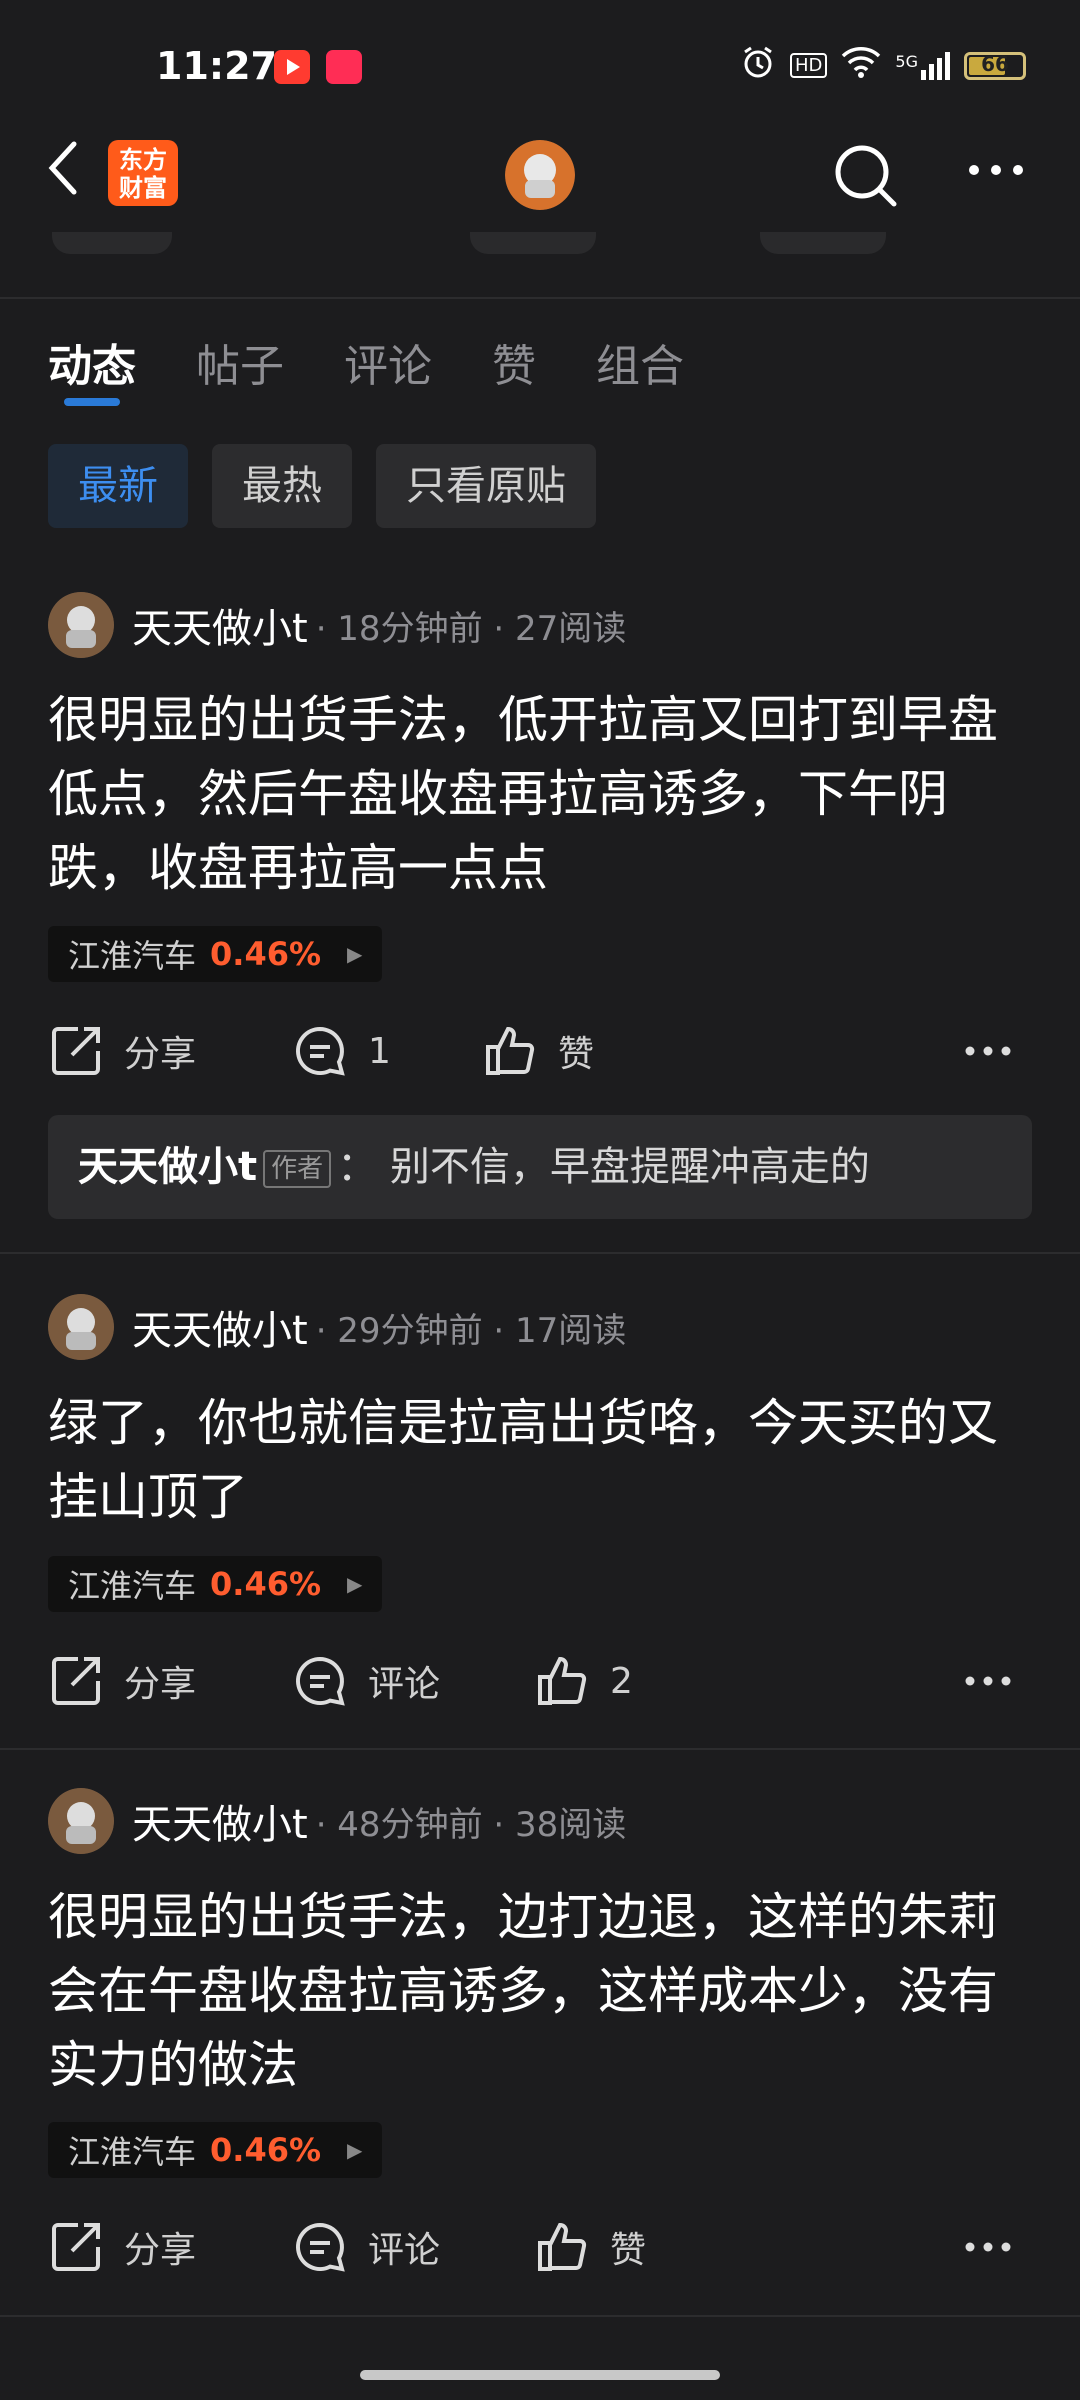 The height and width of the screenshot is (2400, 1080). What do you see at coordinates (344, 67) in the screenshot?
I see `shopping-app-icon` at bounding box center [344, 67].